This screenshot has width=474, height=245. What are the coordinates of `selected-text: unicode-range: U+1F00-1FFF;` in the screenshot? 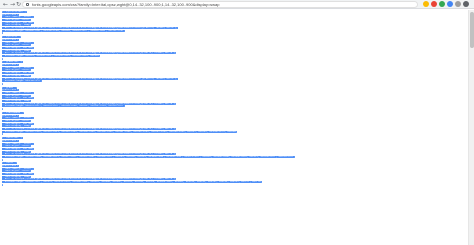 It's located at (22, 81).